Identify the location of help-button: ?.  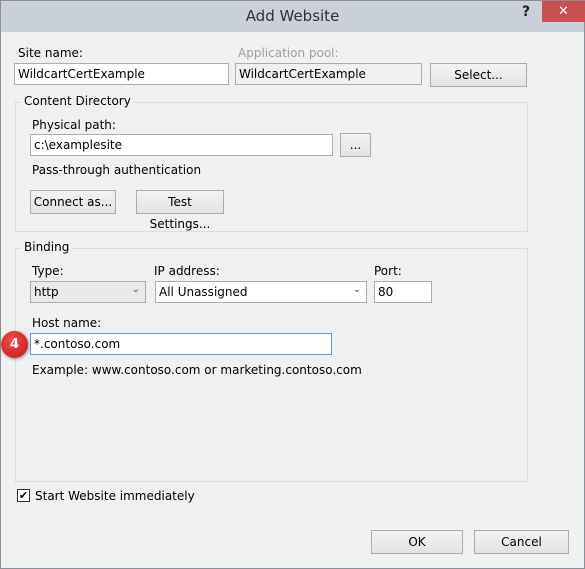
(526, 12).